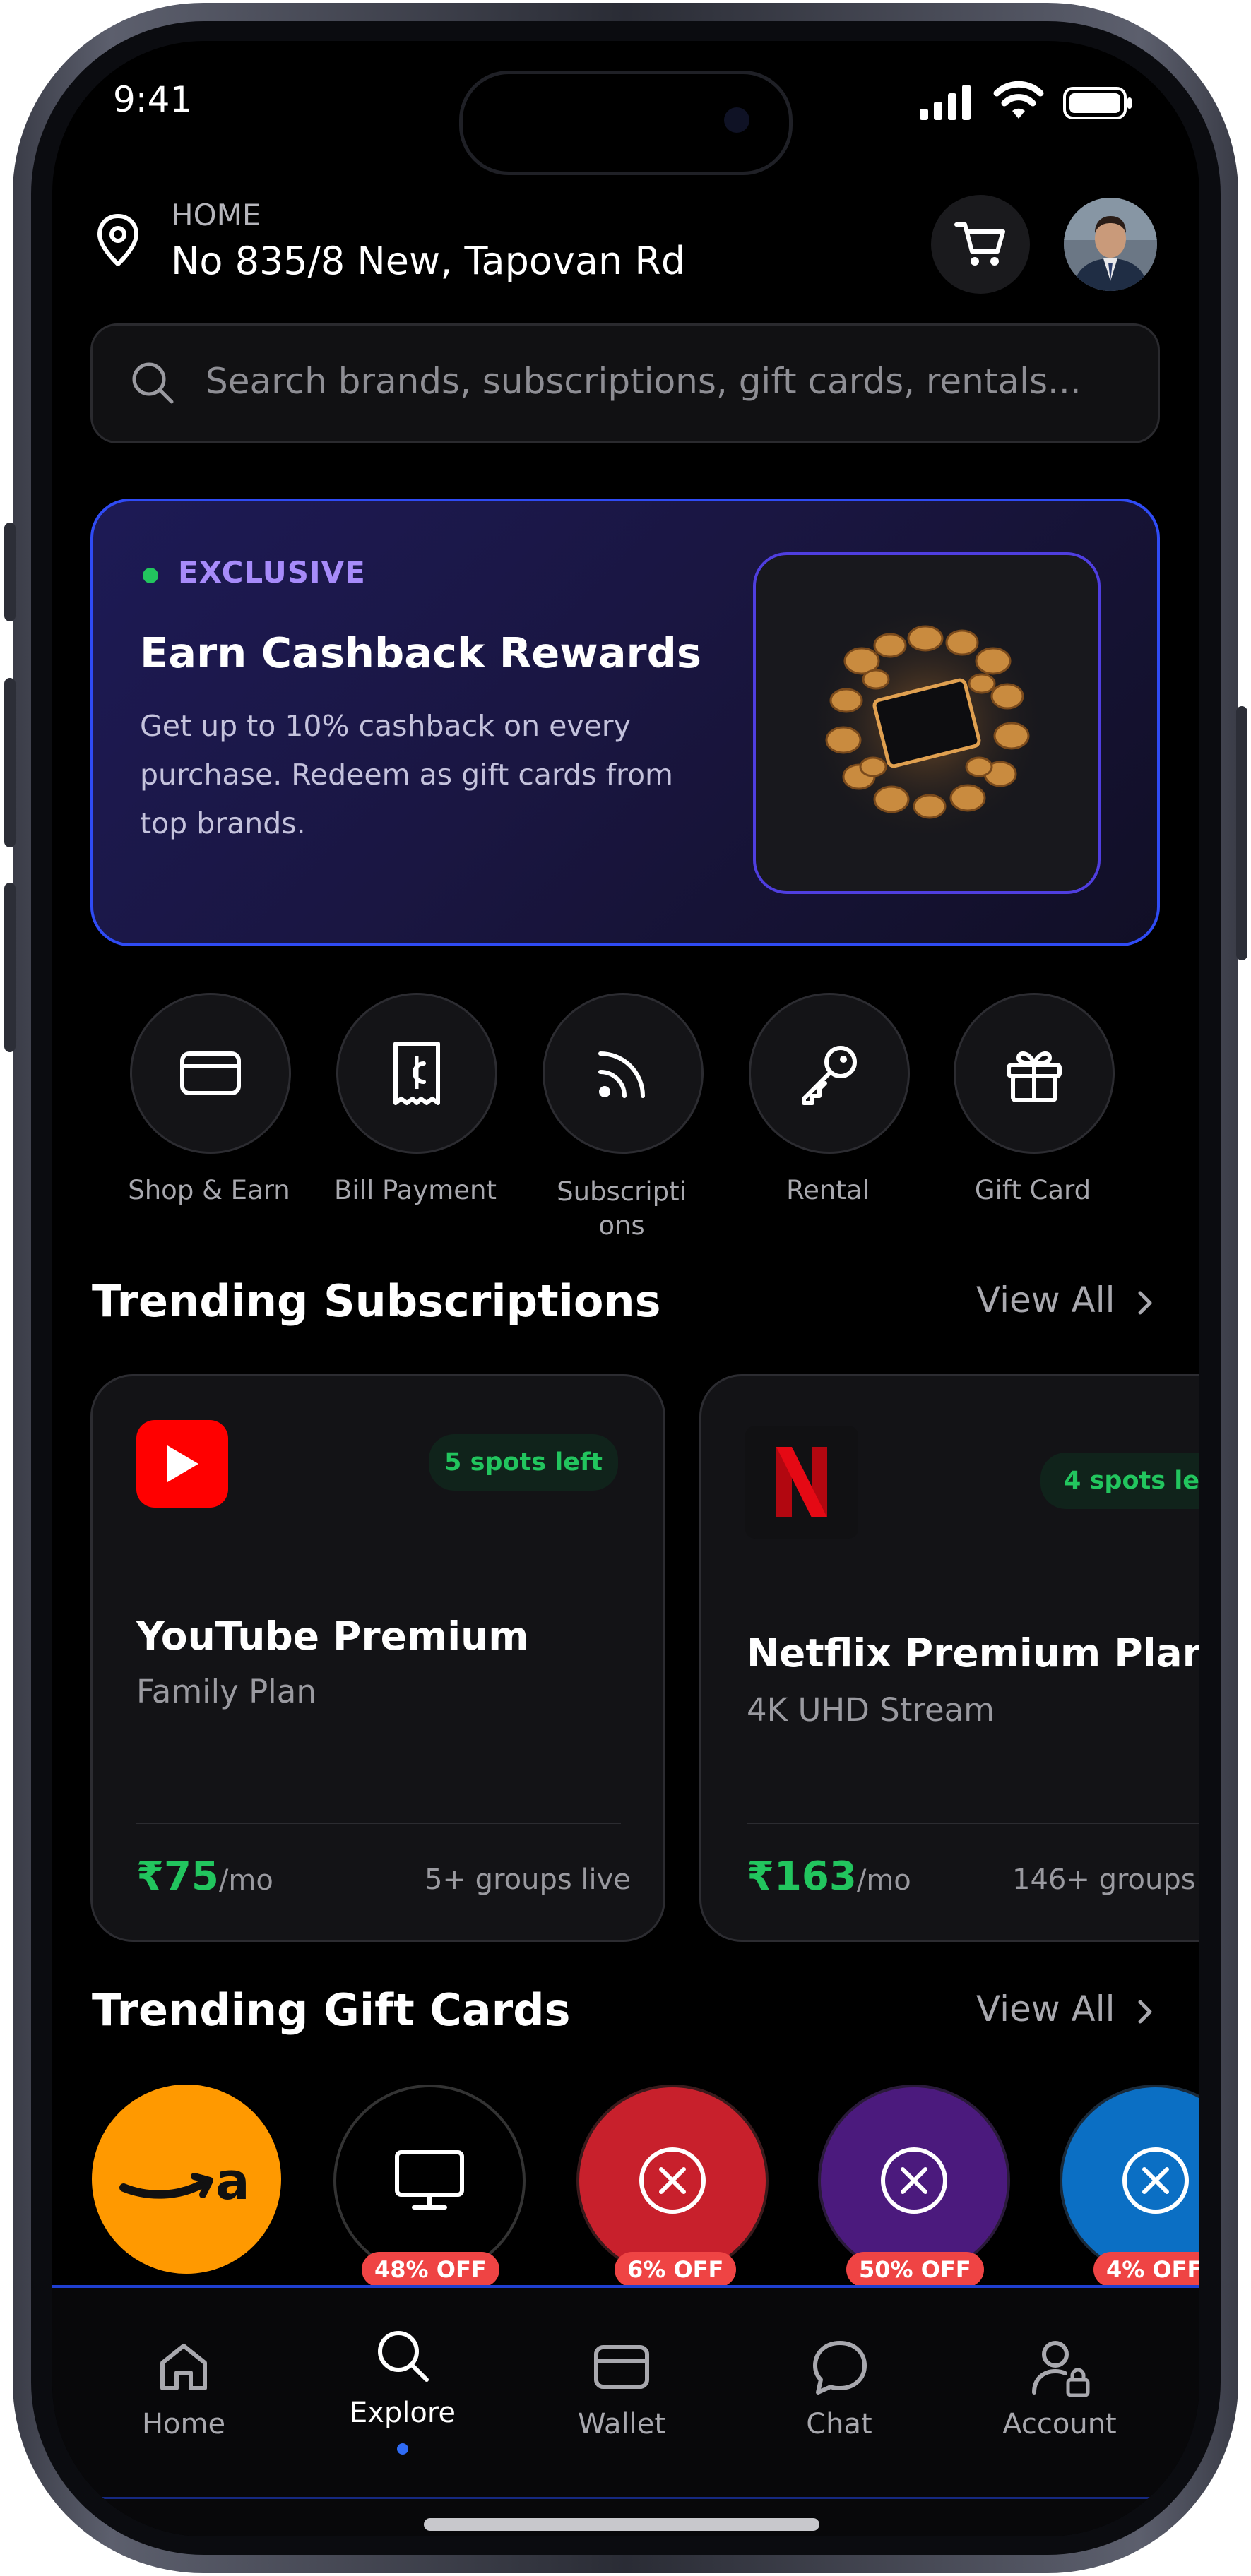 This screenshot has width=1251, height=2576. What do you see at coordinates (621, 2524) in the screenshot?
I see `home-indicator` at bounding box center [621, 2524].